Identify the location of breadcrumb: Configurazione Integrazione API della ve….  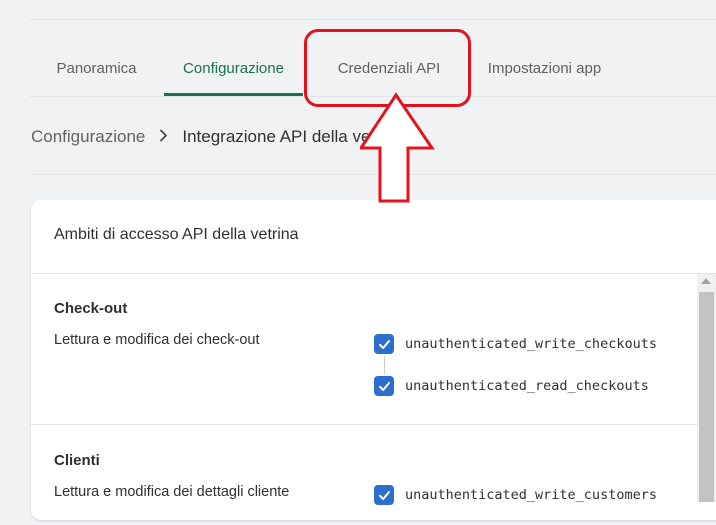
(217, 137).